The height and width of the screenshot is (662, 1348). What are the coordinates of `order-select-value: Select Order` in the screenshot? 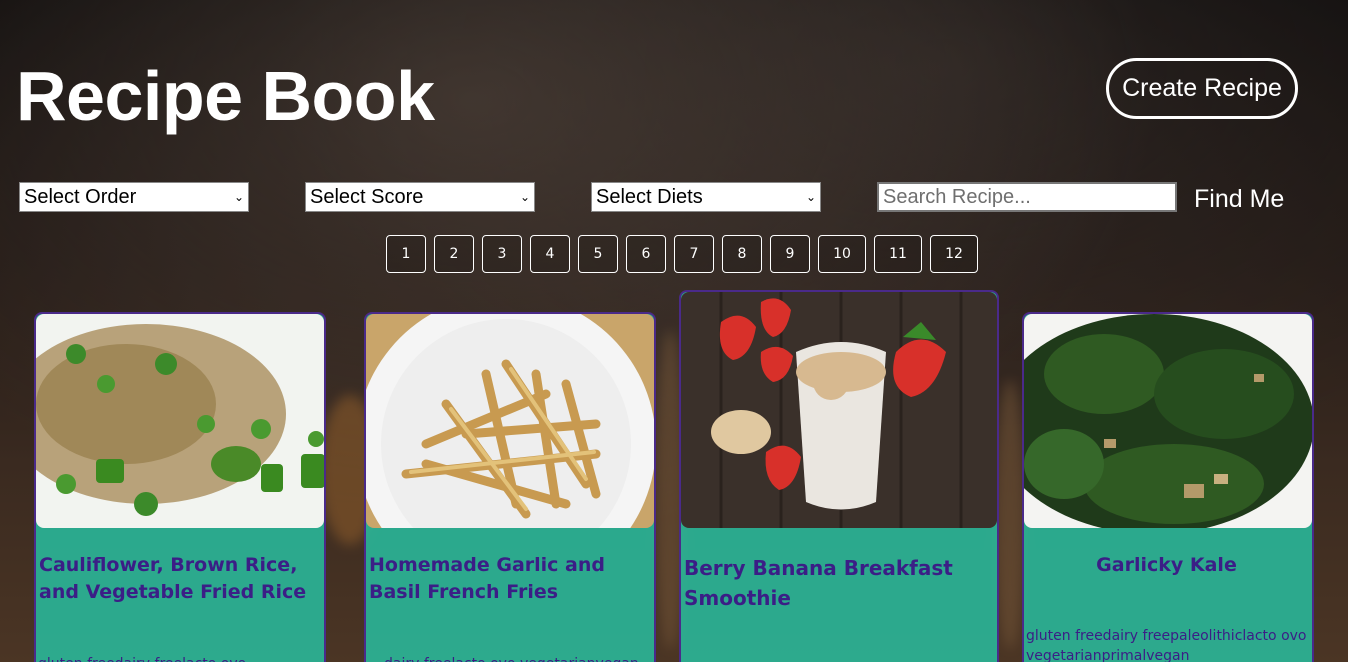 It's located at (80, 196).